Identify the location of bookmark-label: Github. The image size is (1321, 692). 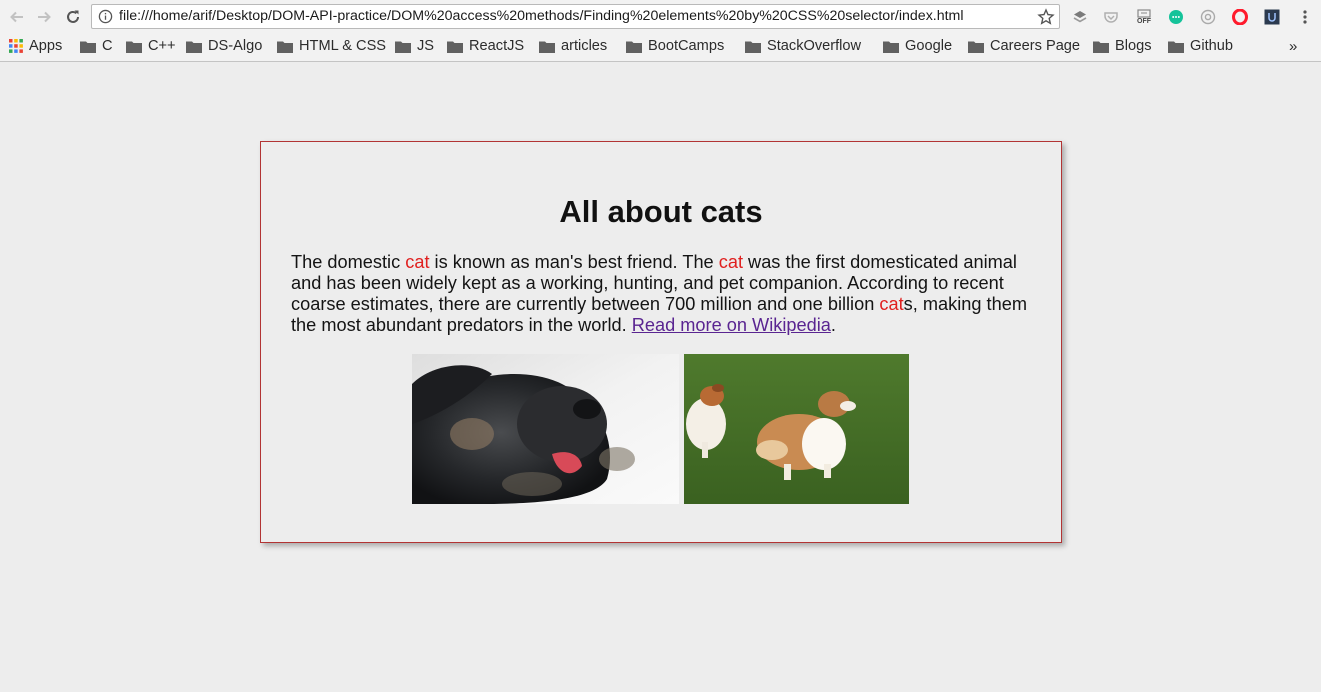
(1211, 46).